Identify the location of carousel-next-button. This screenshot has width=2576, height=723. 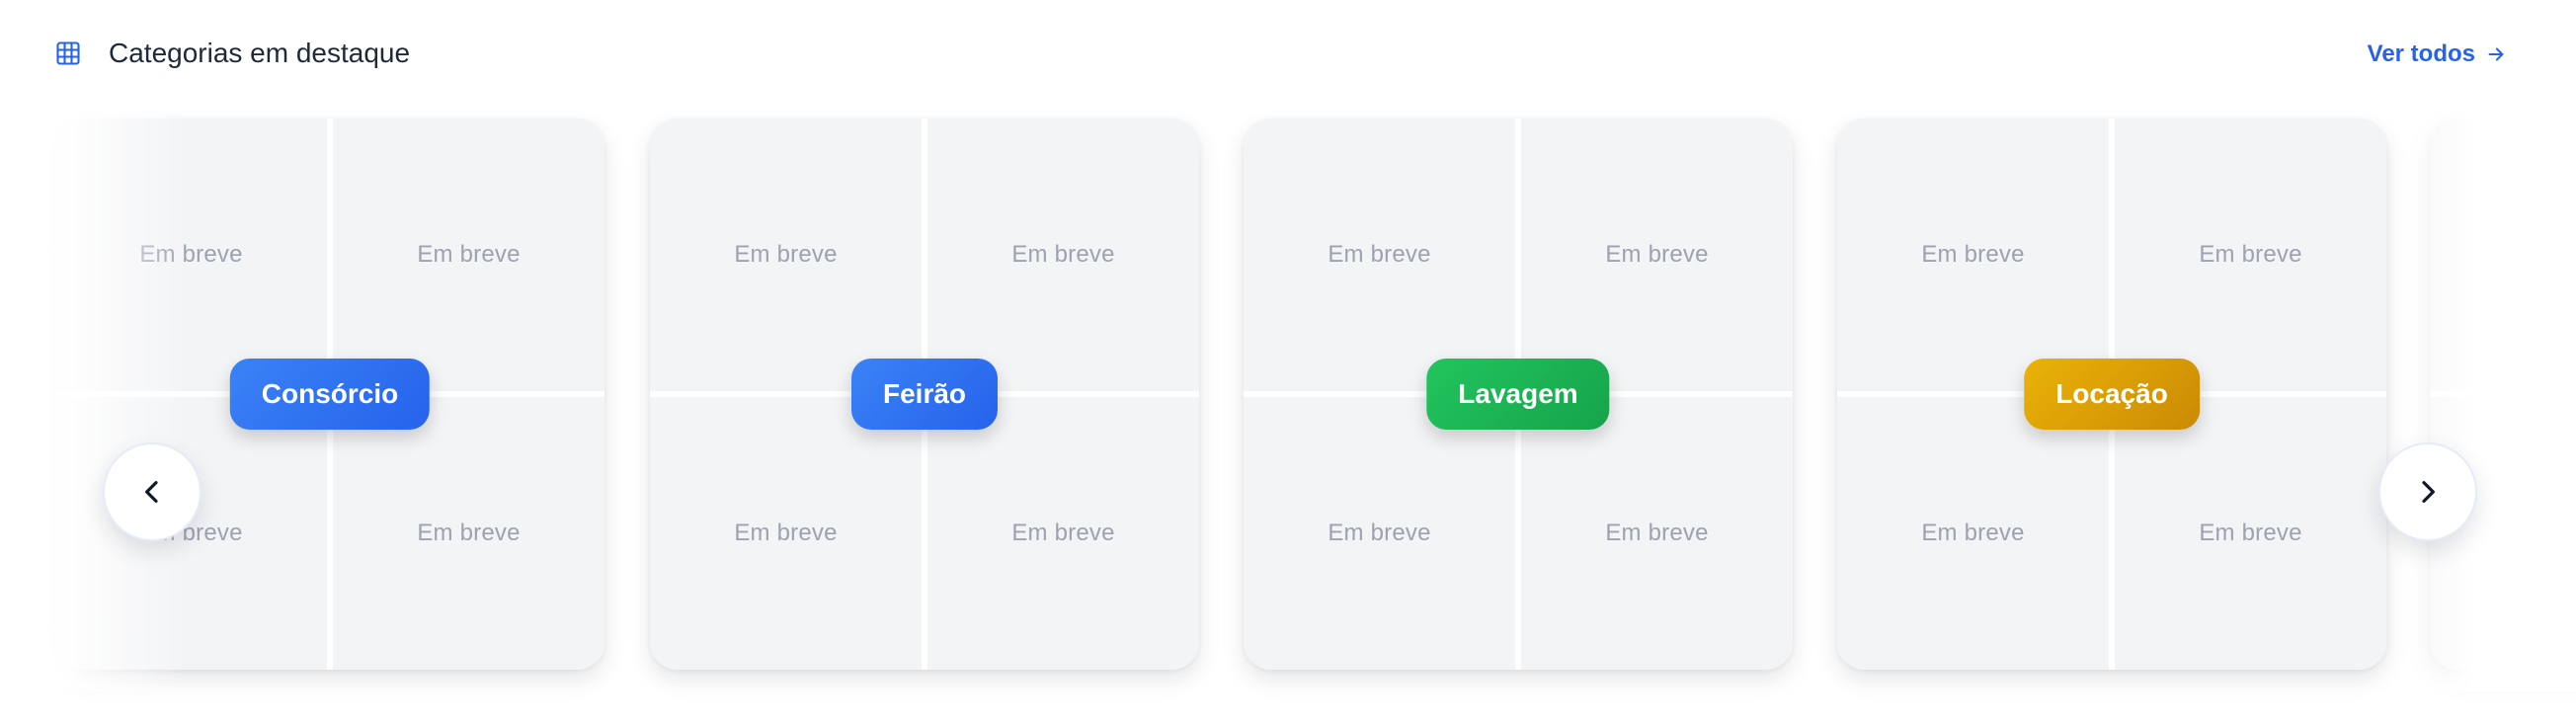
(2427, 491).